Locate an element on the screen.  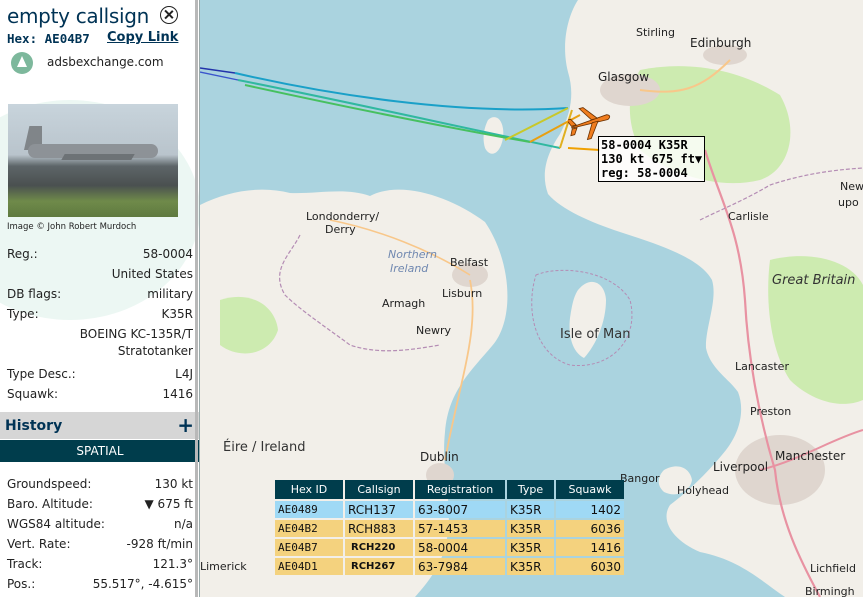
cell-hex: AE0489 is located at coordinates (309, 509).